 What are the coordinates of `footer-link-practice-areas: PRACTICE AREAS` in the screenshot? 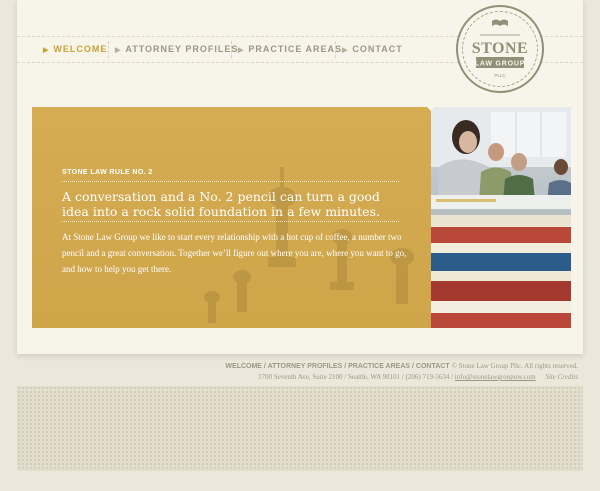 It's located at (379, 366).